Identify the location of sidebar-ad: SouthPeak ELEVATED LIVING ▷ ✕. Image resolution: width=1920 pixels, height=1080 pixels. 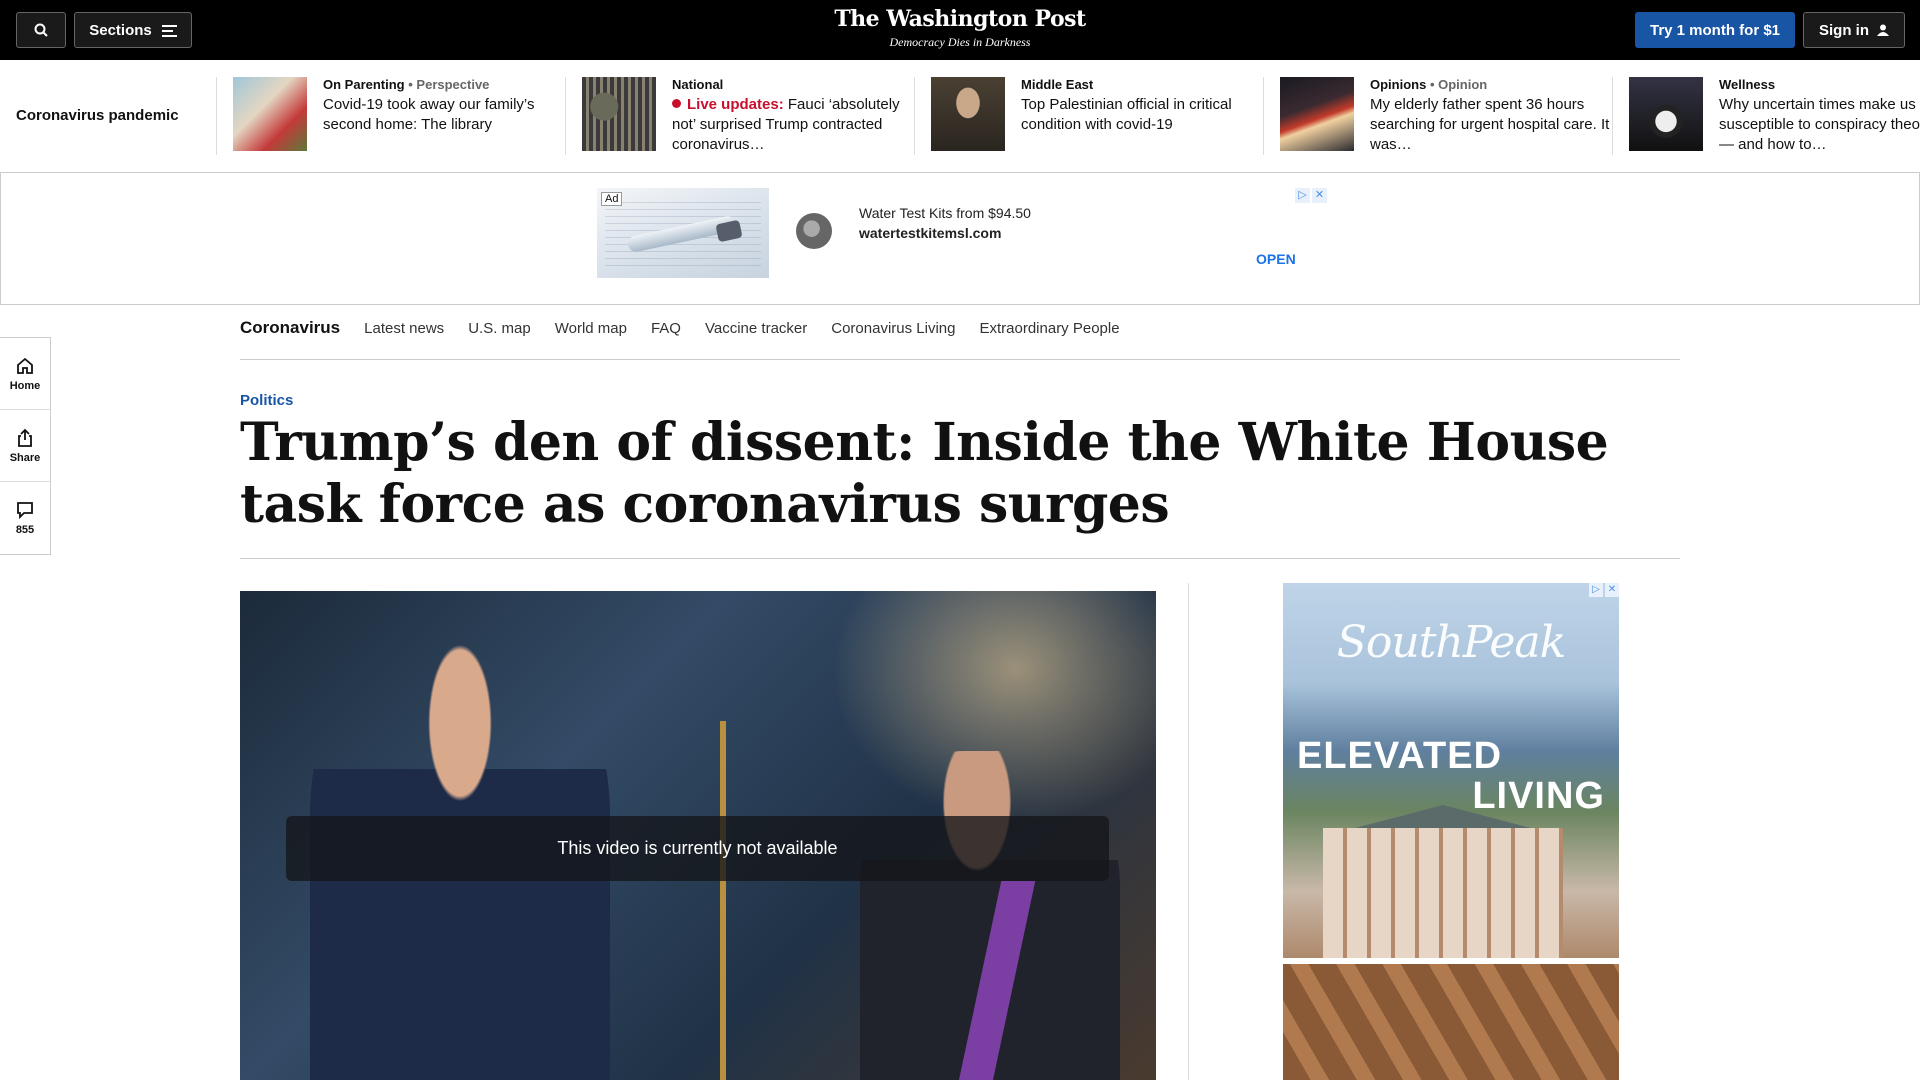
(1451, 831).